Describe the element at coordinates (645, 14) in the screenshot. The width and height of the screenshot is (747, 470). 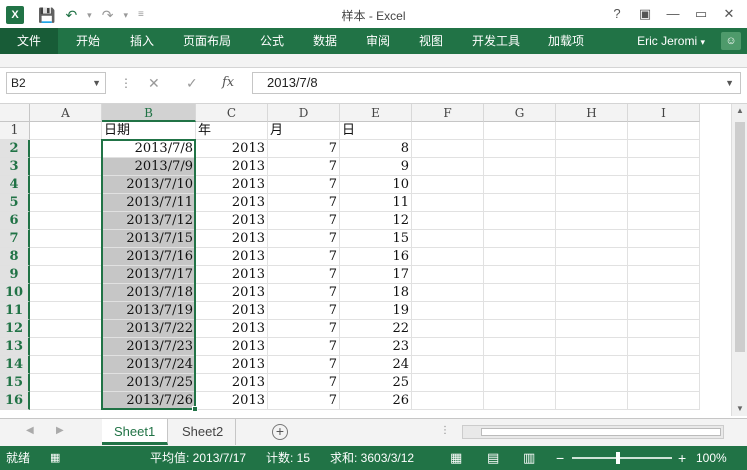
I see `ribbon-display-icon: ▣` at that location.